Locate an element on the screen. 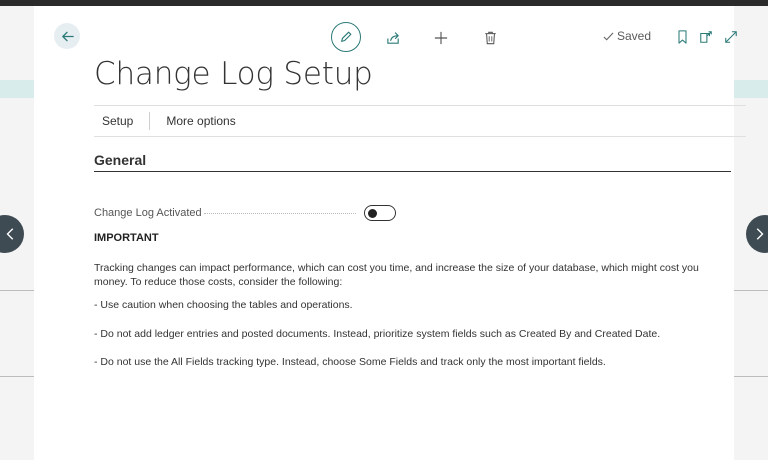 The image size is (768, 460). bookmark-button is located at coordinates (682, 37).